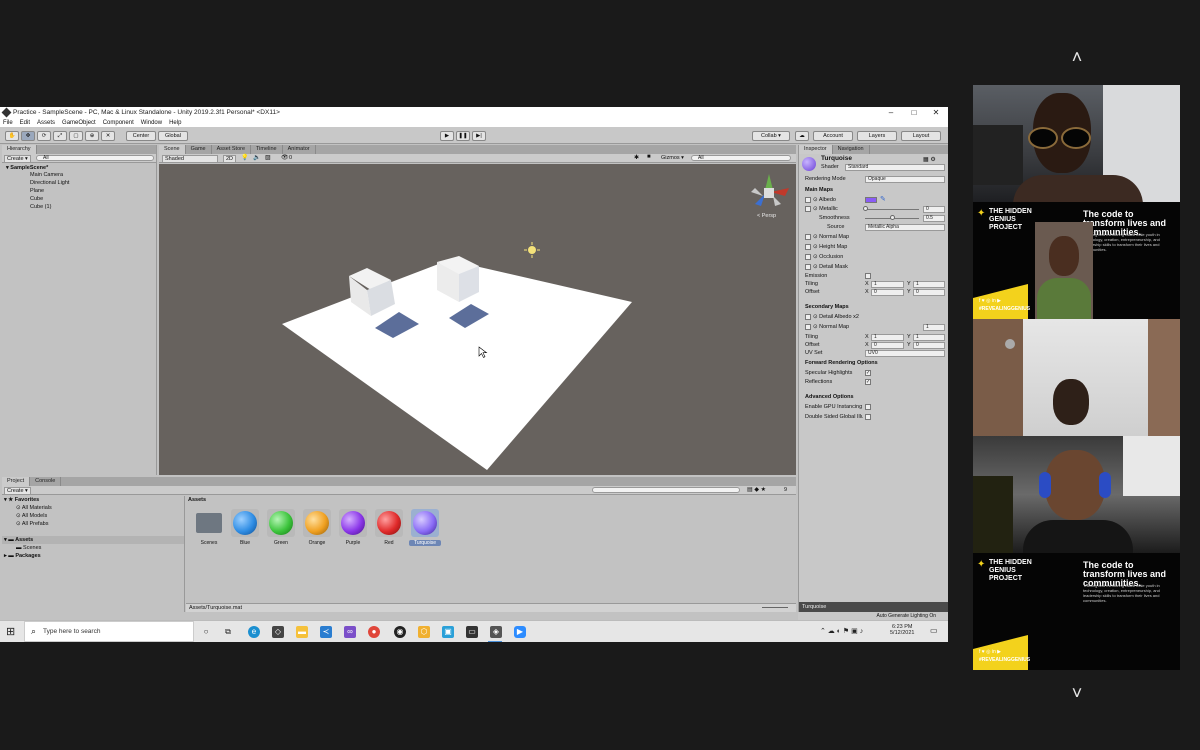  What do you see at coordinates (76, 136) in the screenshot?
I see `rect-tool-icon: ▢` at bounding box center [76, 136].